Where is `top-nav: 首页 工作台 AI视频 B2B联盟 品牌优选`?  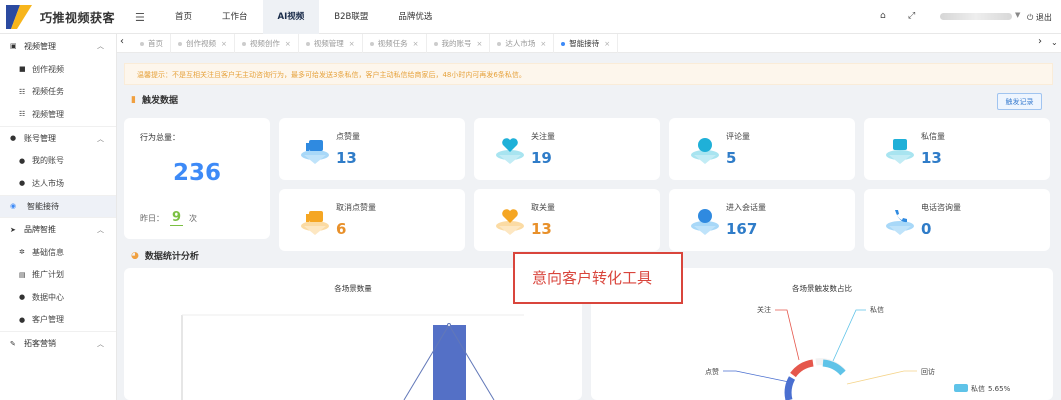 top-nav: 首页 工作台 AI视频 B2B联盟 品牌优选 is located at coordinates (303, 17).